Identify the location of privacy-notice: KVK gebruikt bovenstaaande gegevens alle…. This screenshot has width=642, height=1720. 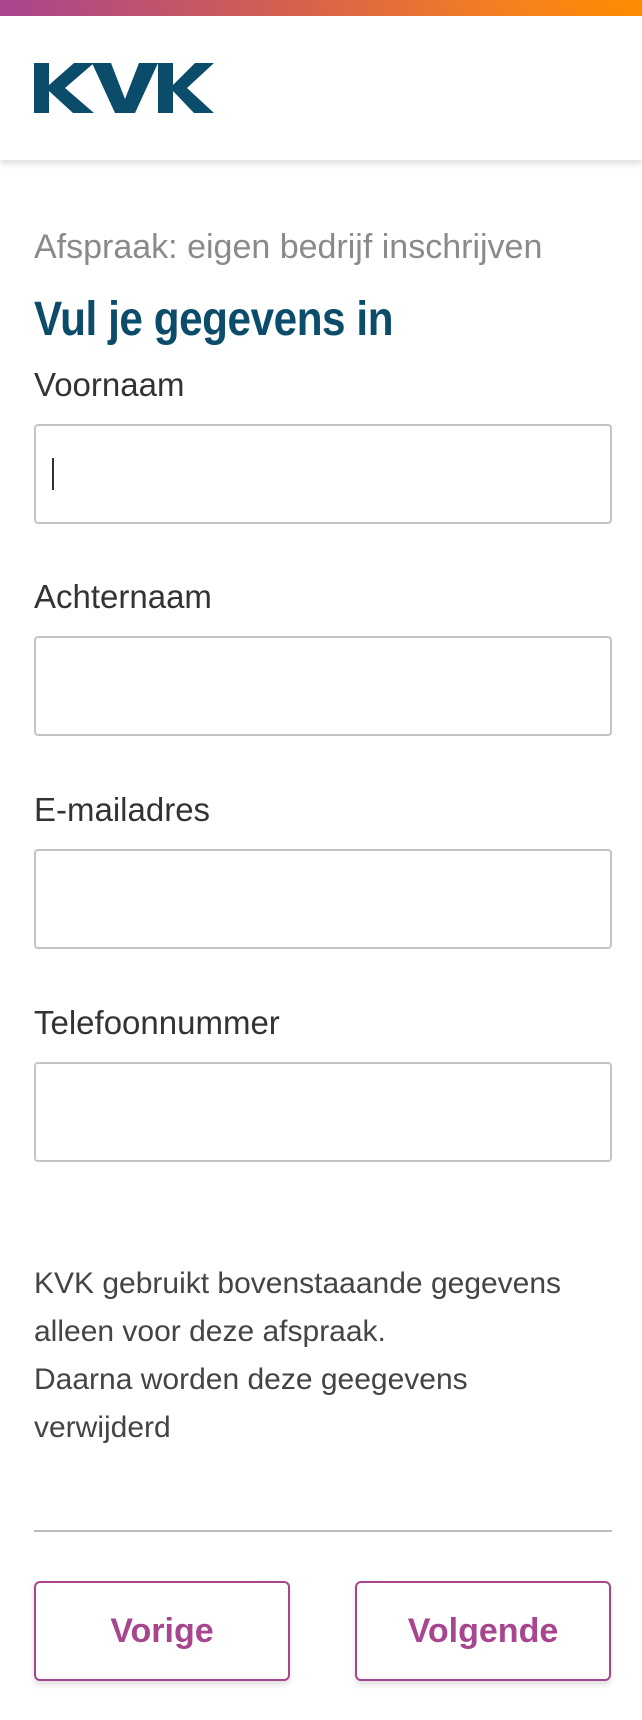
(323, 1356).